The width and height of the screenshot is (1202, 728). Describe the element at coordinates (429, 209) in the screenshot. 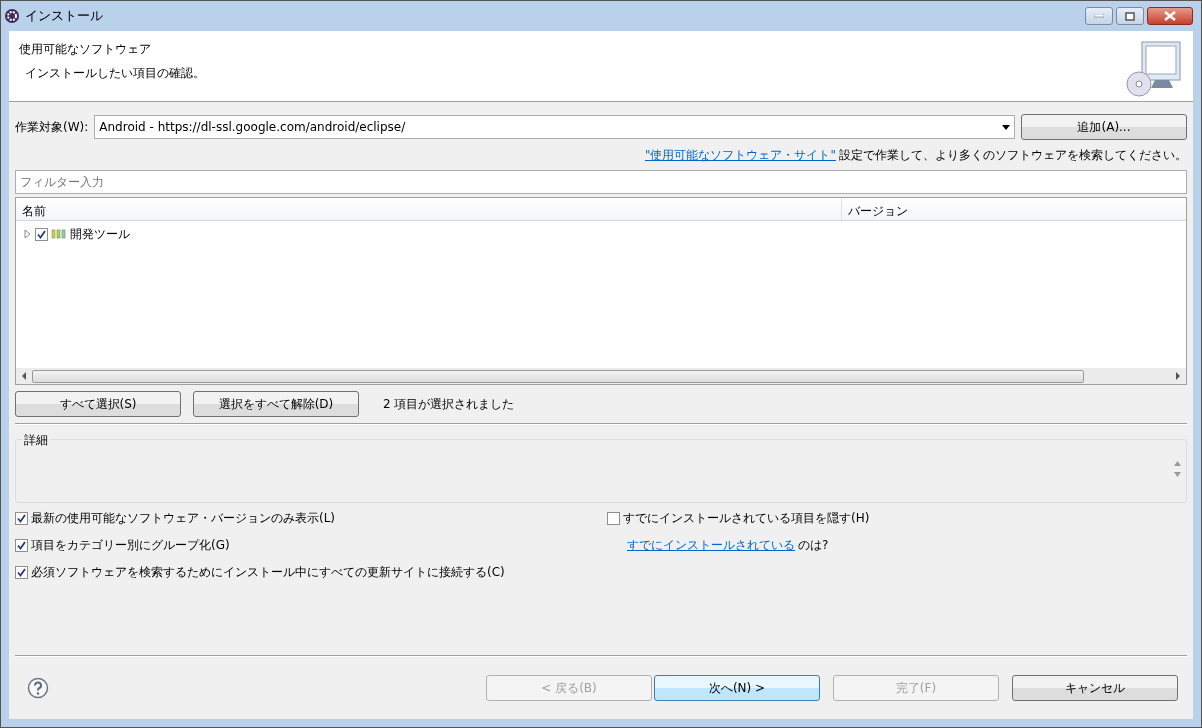

I see `column-header: 名前` at that location.